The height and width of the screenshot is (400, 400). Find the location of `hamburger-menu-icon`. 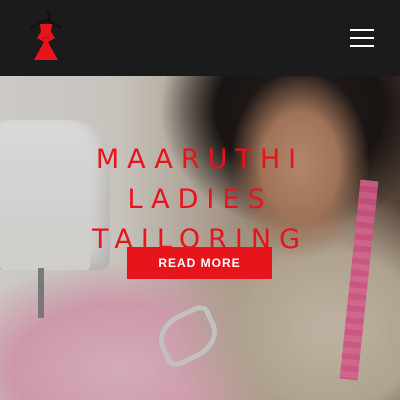

hamburger-menu-icon is located at coordinates (362, 38).